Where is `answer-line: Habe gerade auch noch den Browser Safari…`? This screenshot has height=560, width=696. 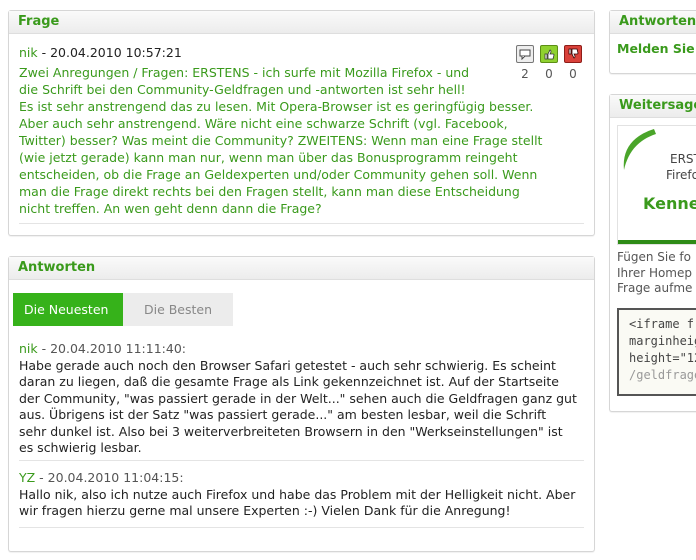
answer-line: Habe gerade auch noch den Browser Safari… is located at coordinates (287, 365).